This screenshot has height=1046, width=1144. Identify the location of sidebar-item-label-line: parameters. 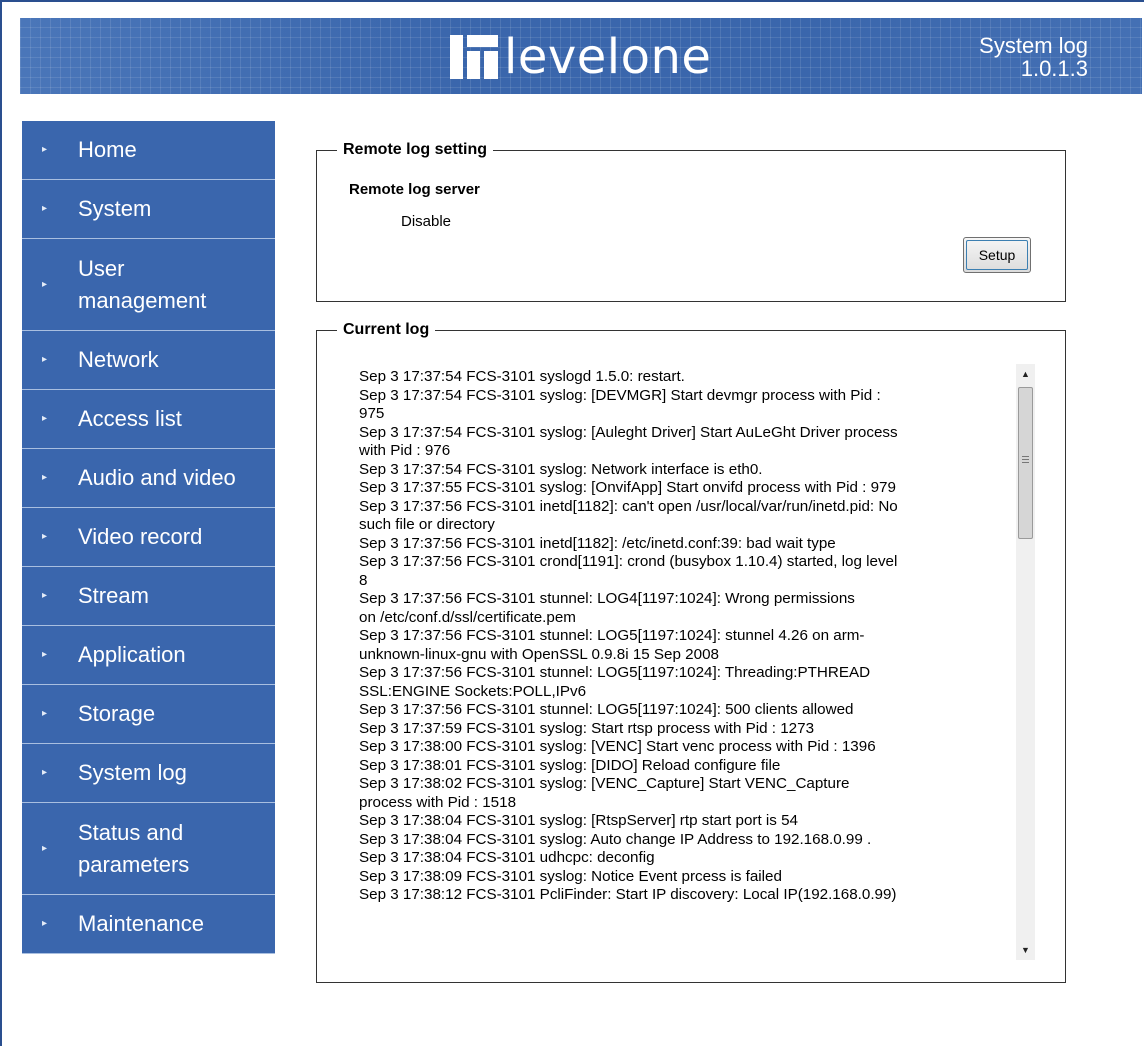
(134, 864).